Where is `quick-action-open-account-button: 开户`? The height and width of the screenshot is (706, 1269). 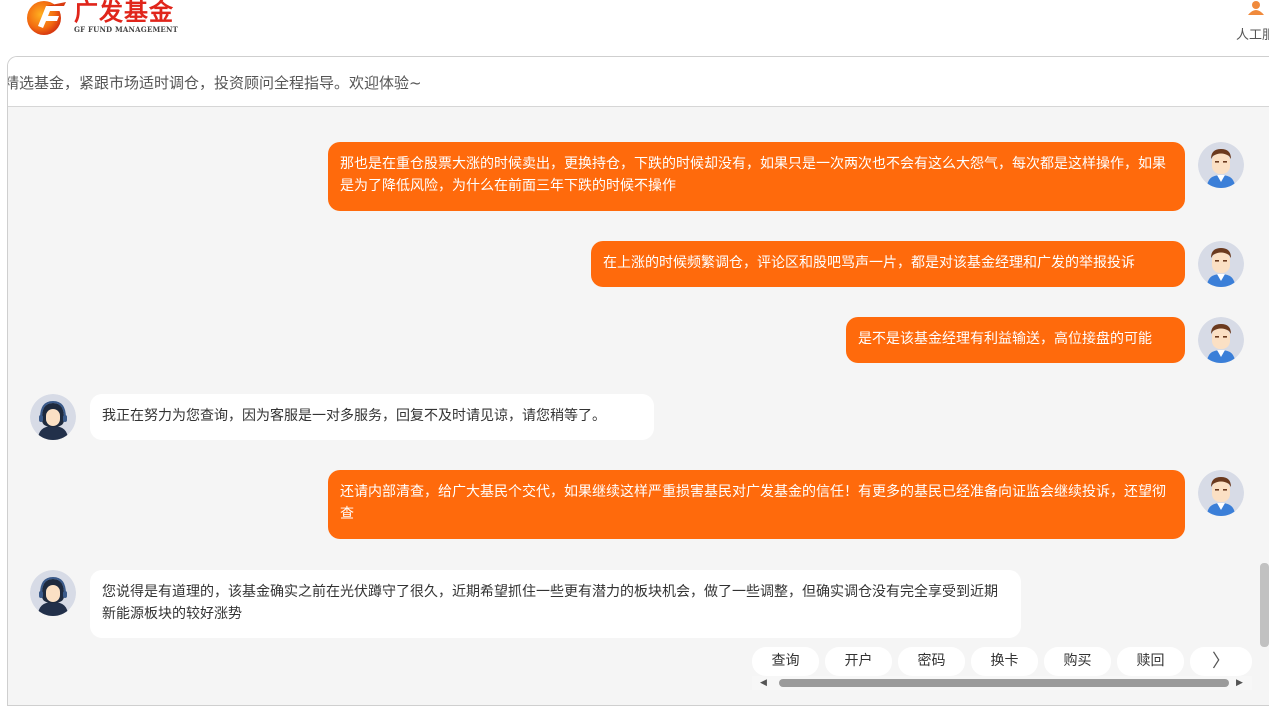
quick-action-open-account-button: 开户 is located at coordinates (858, 661).